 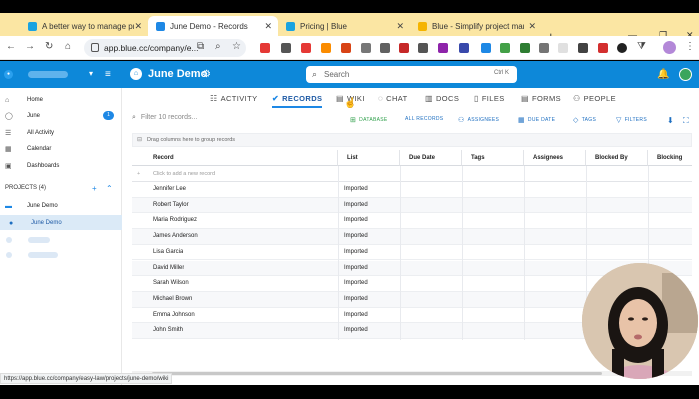 I want to click on sidebar-item-home: ⌂ Home, so click(x=61, y=100).